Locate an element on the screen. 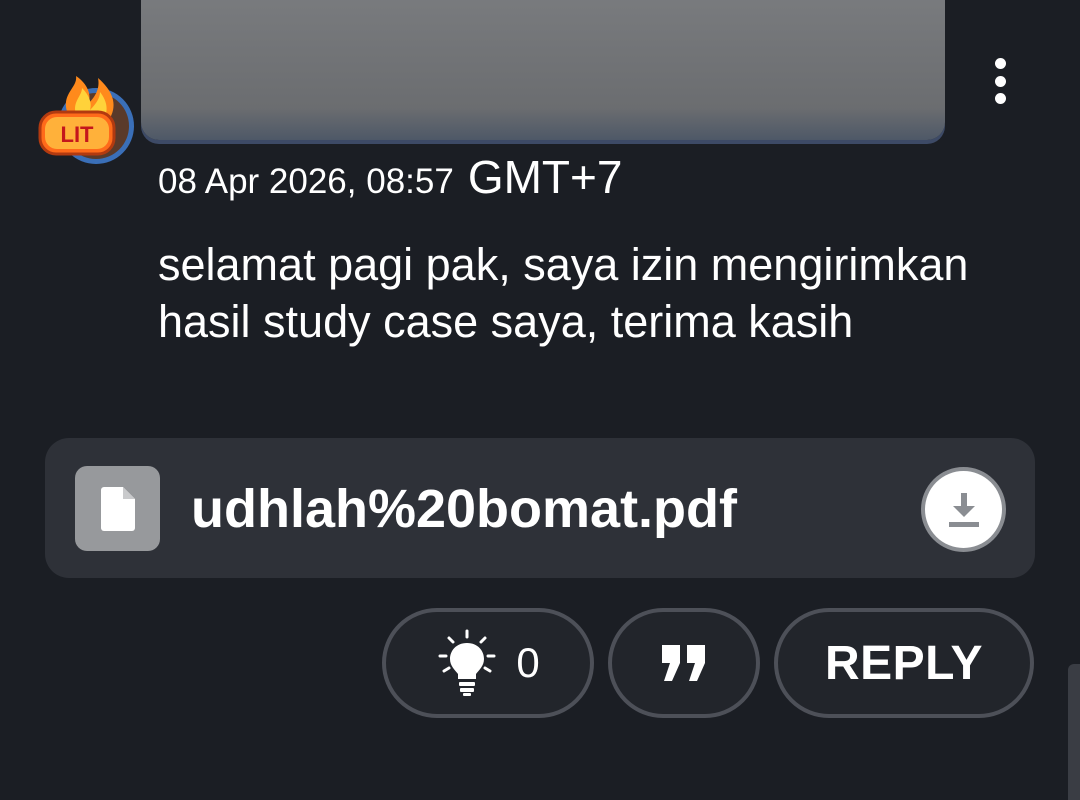 This screenshot has width=1080, height=800. like-button: 0 is located at coordinates (488, 663).